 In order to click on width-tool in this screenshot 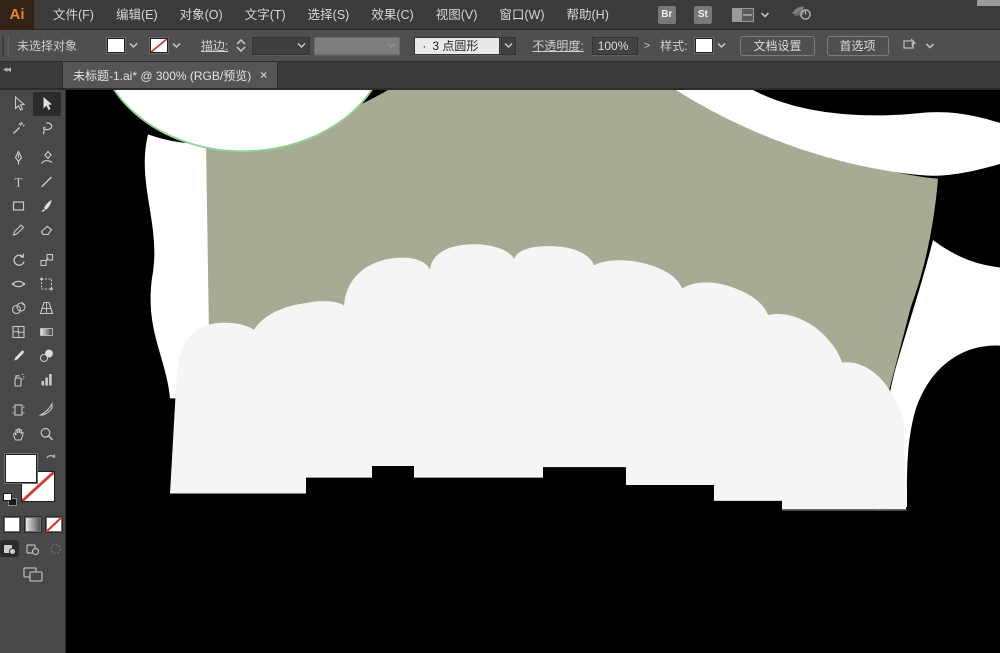, I will do `click(19, 284)`.